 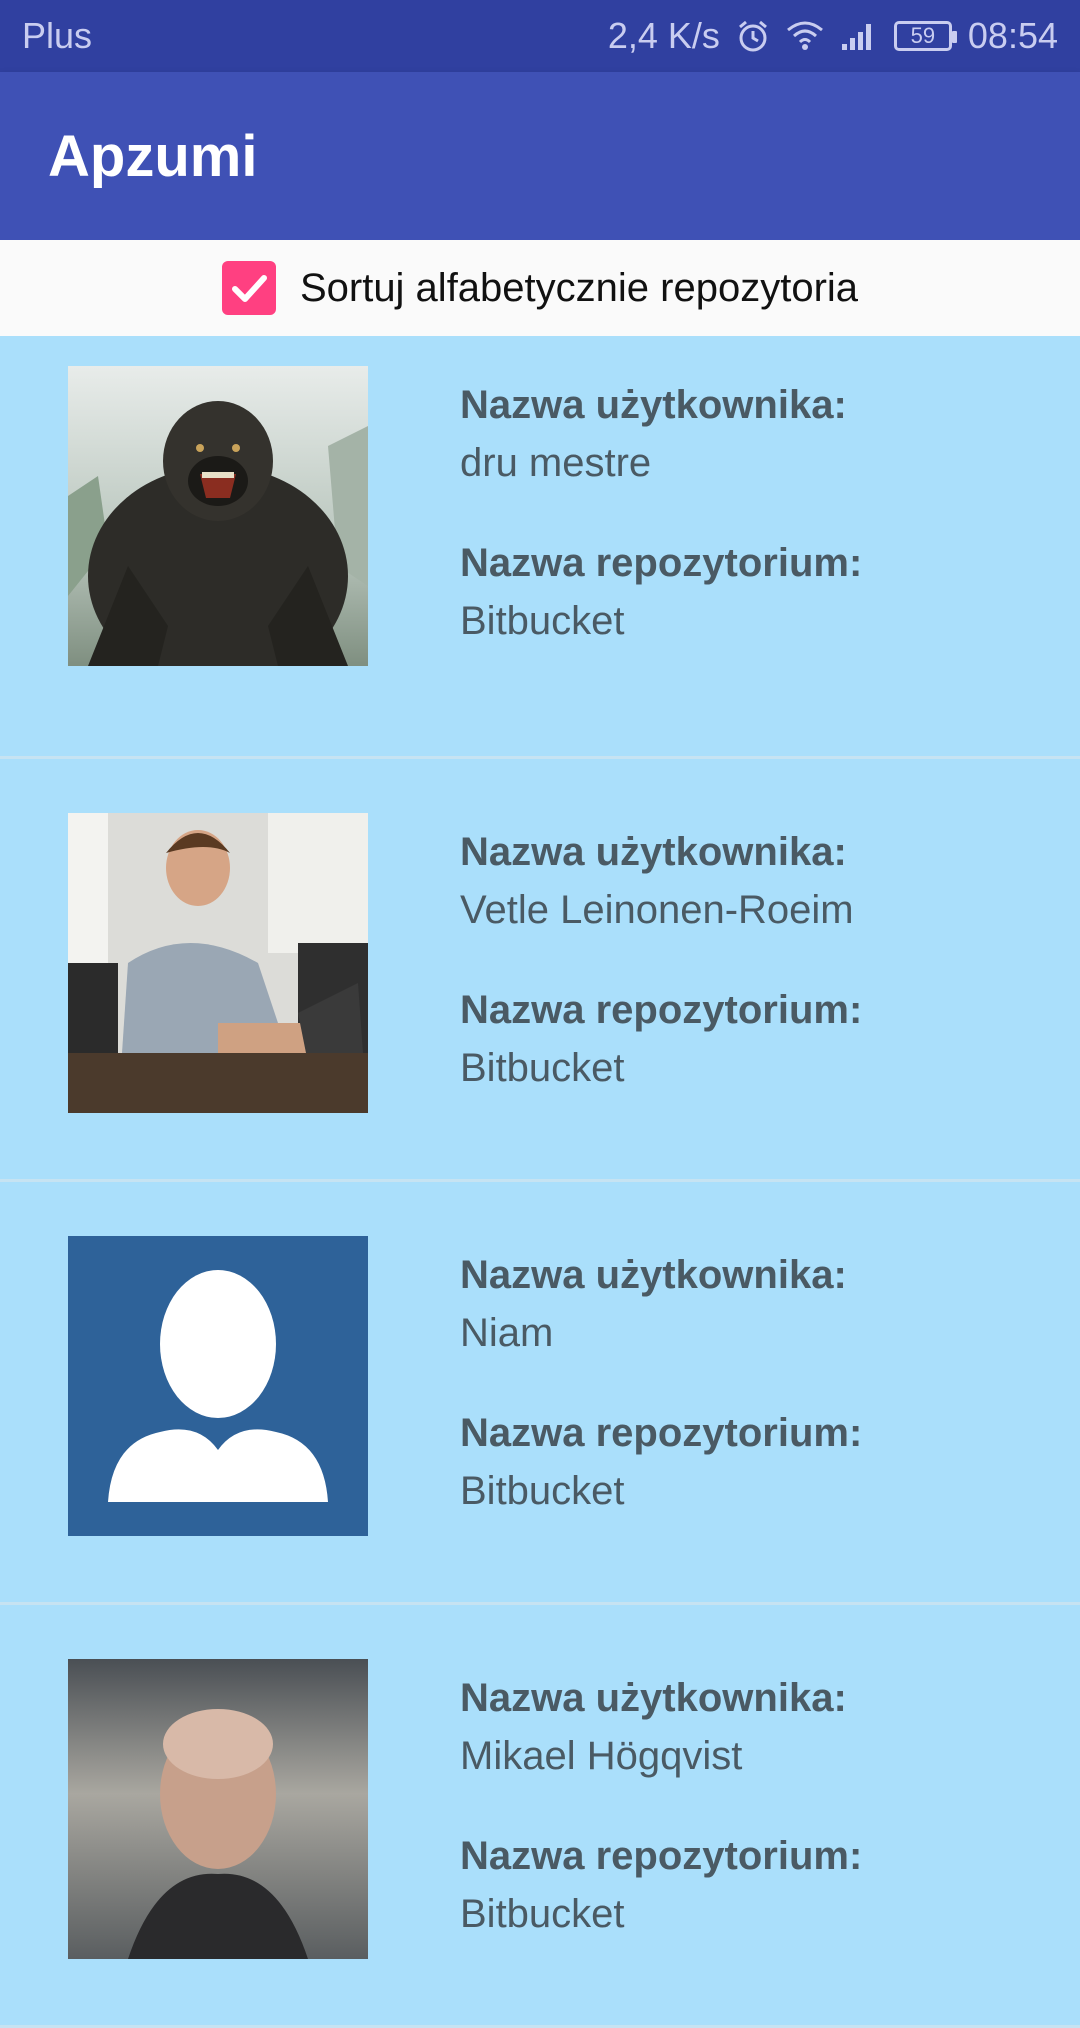 What do you see at coordinates (540, 36) in the screenshot?
I see `status-bar: Plus 2,4 K/s 59 08:54` at bounding box center [540, 36].